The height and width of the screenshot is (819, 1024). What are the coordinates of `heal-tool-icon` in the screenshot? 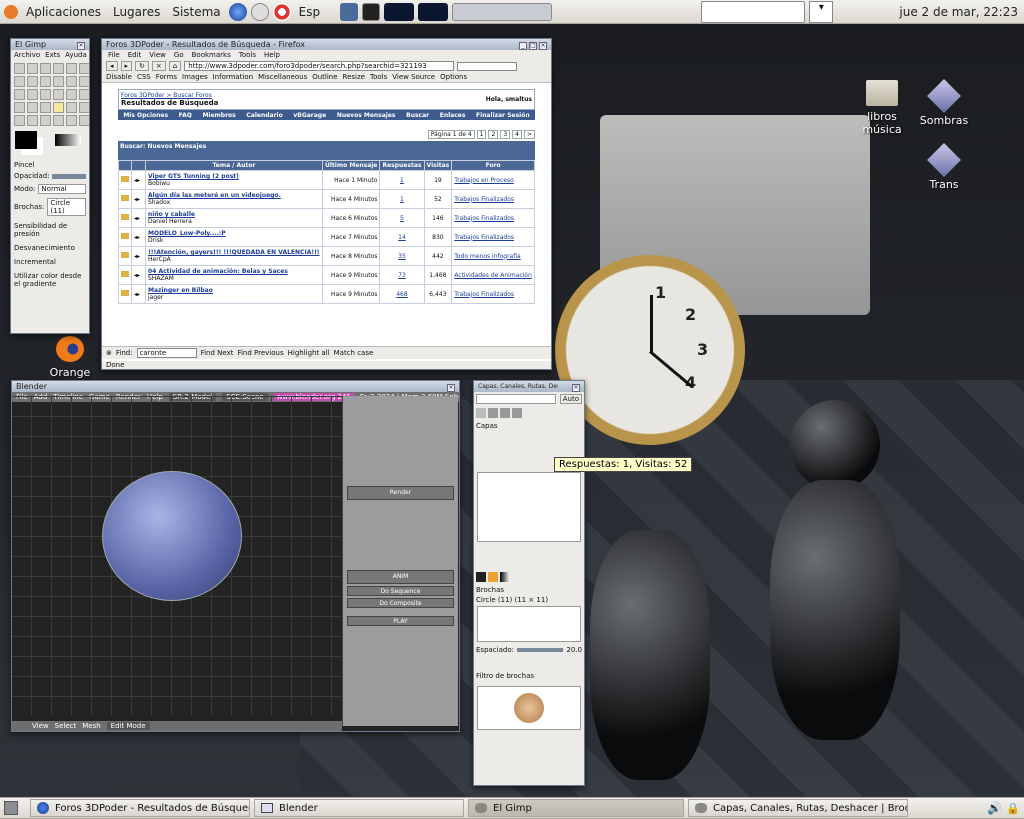 It's located at (45, 120).